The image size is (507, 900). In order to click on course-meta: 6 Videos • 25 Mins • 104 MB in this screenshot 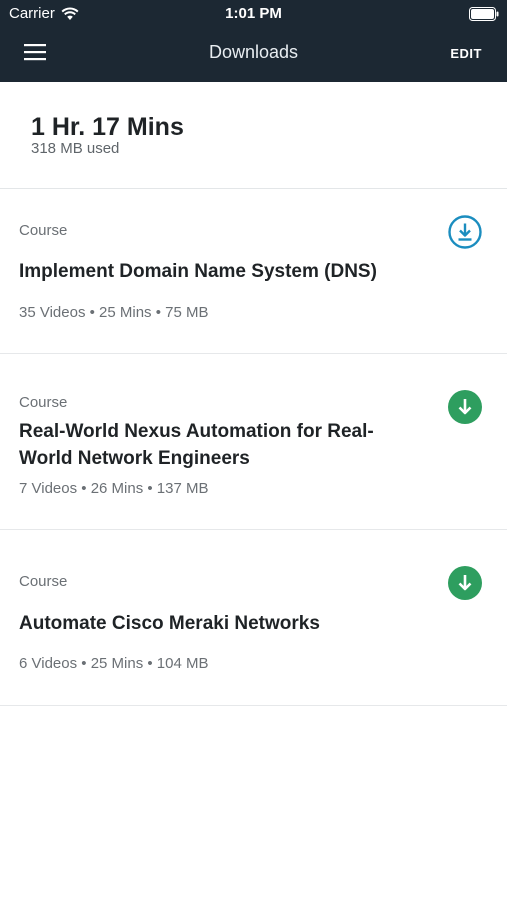, I will do `click(114, 663)`.